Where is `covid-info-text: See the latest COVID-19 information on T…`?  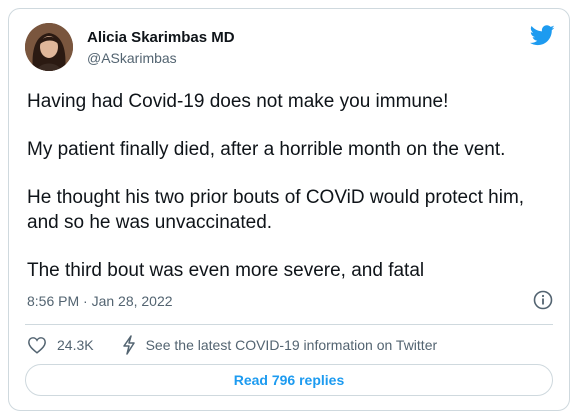
covid-info-text: See the latest COVID-19 information on T… is located at coordinates (291, 345).